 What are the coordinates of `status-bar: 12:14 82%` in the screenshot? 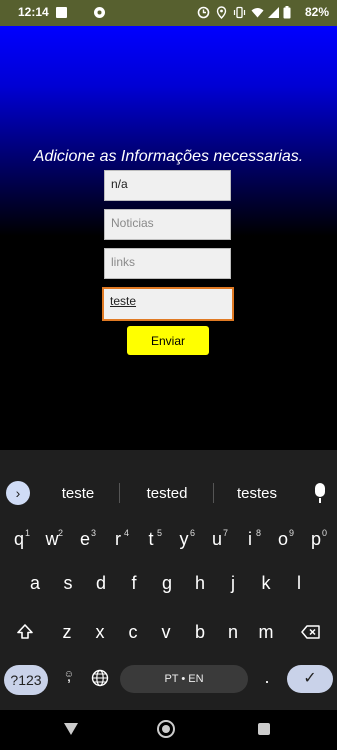 It's located at (168, 13).